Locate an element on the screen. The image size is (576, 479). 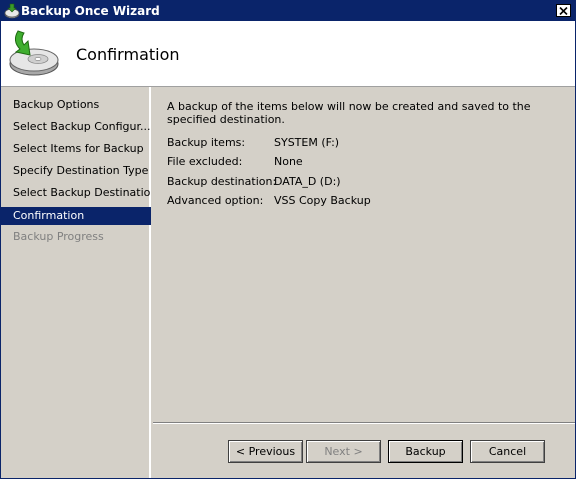
sidebar-item-select-backup-destination: Select Backup Destination is located at coordinates (76, 193).